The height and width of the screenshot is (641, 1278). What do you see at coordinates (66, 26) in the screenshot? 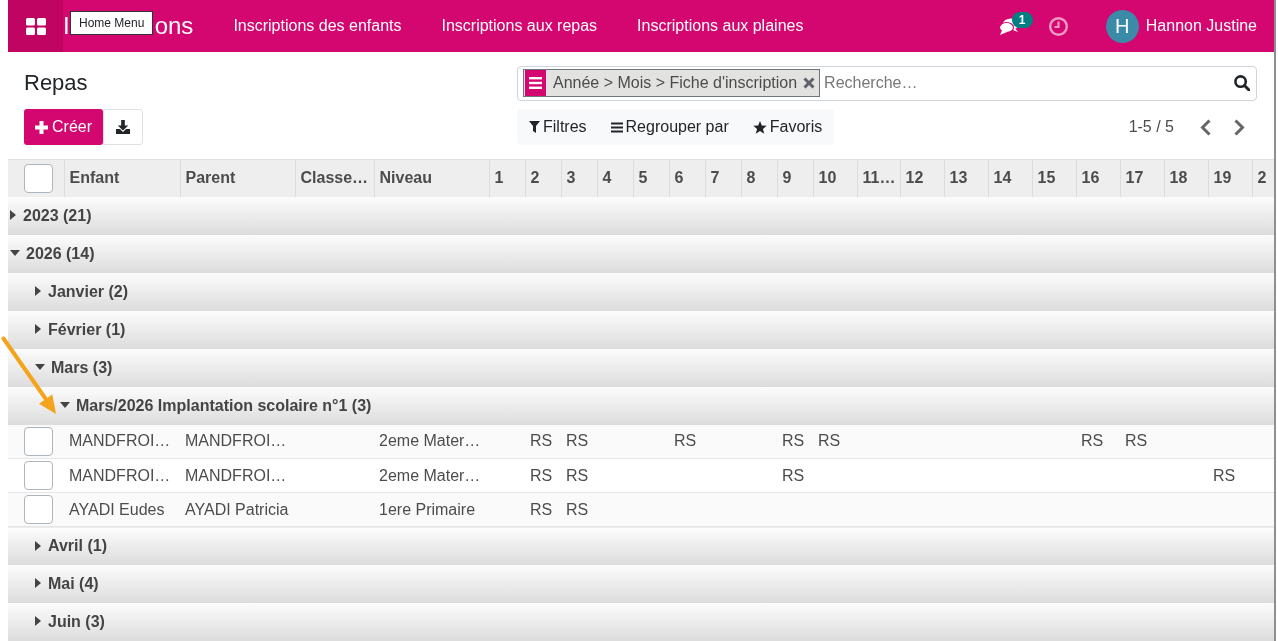
I see `brand-text: I` at bounding box center [66, 26].